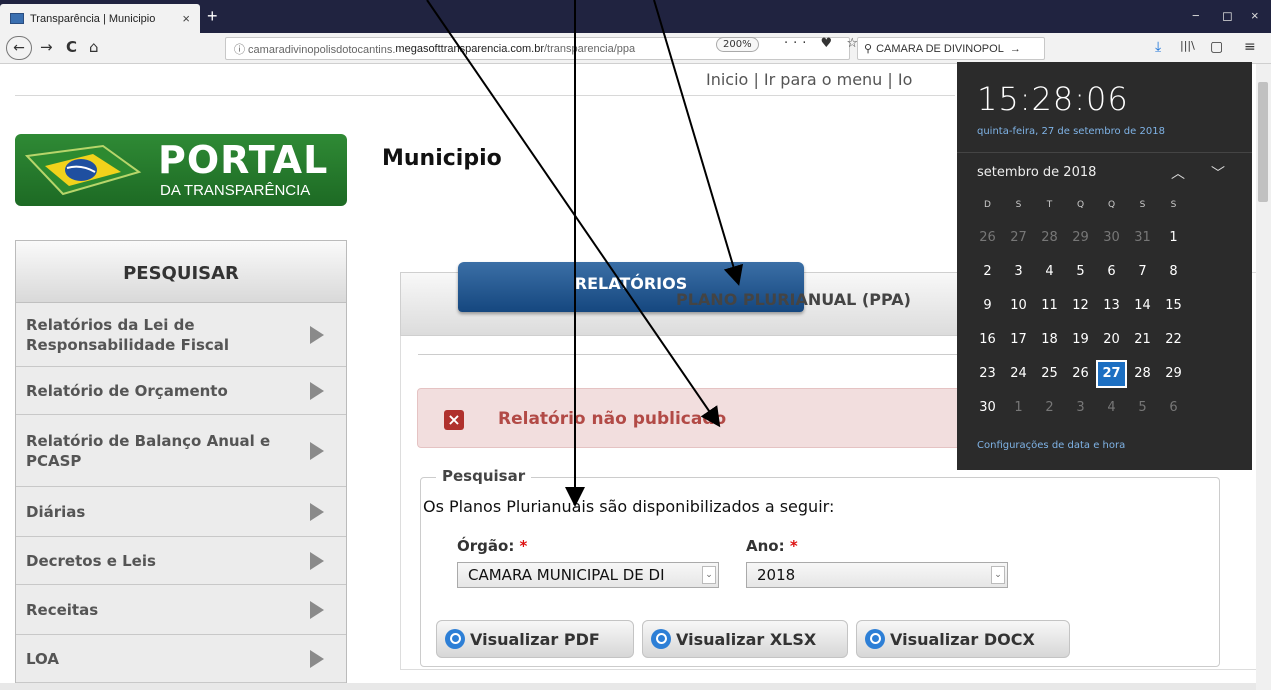  I want to click on view-pdf-button: Visualizar PDF, so click(535, 639).